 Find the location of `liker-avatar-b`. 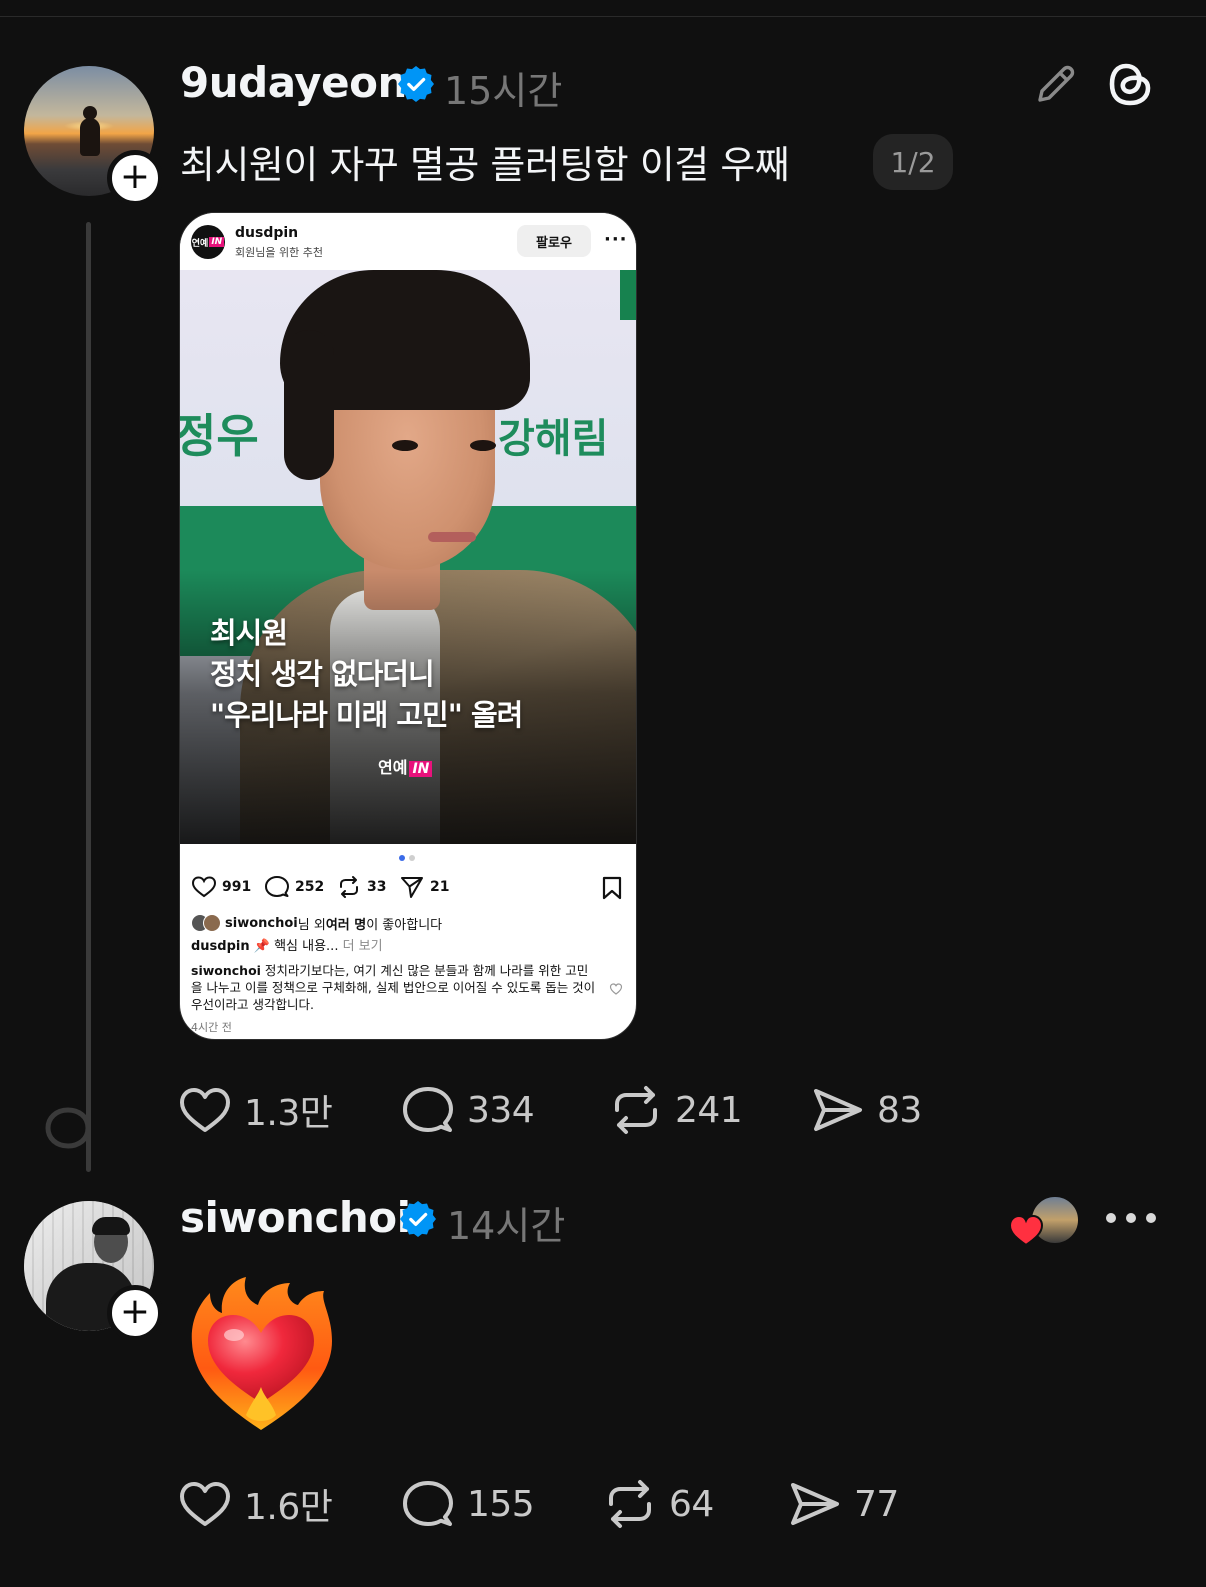

liker-avatar-b is located at coordinates (212, 923).